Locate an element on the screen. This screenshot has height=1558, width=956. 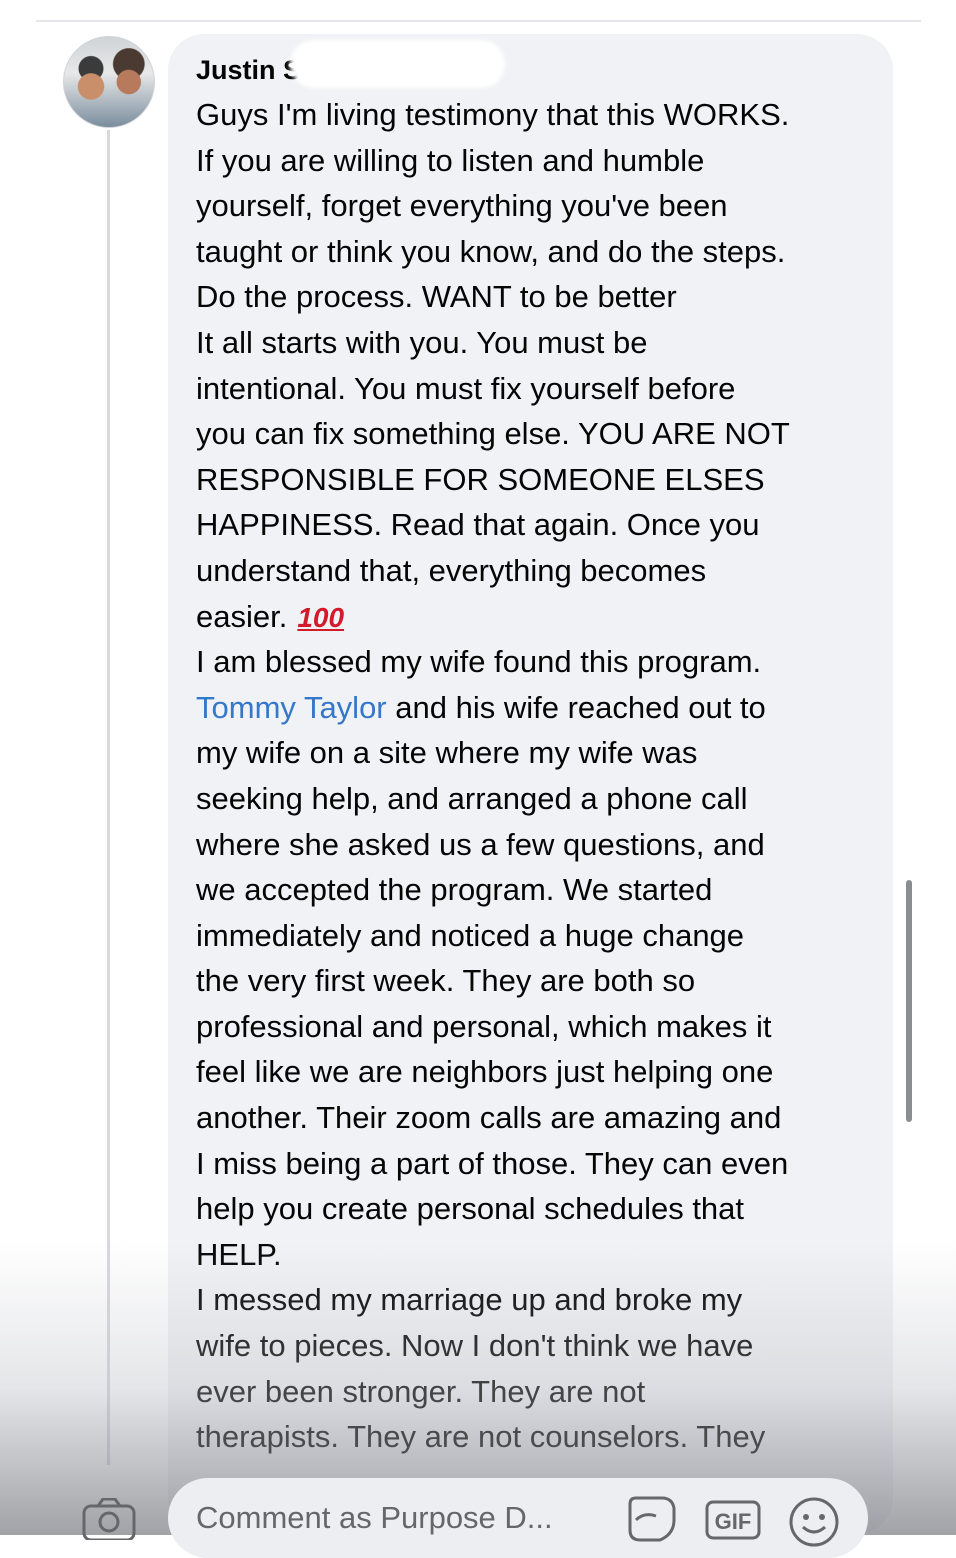
comment-line-text: and his wife reached out to is located at coordinates (576, 707).